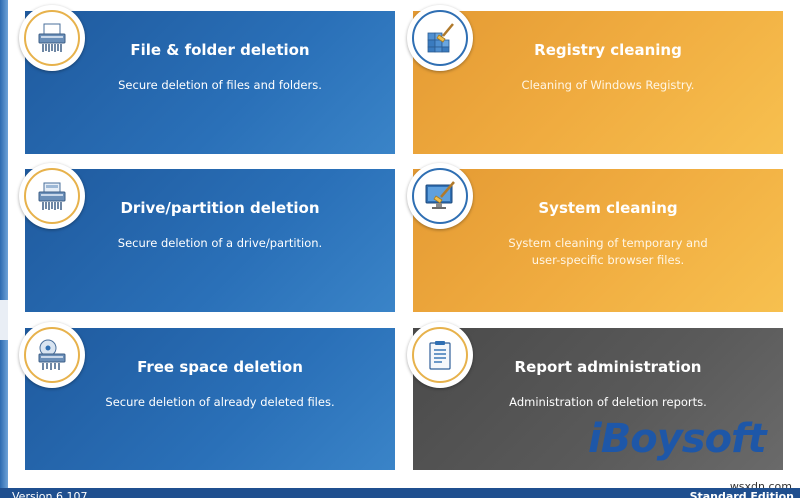  Describe the element at coordinates (220, 243) in the screenshot. I see `tile-description: Secure deletion of a drive/partition.` at that location.